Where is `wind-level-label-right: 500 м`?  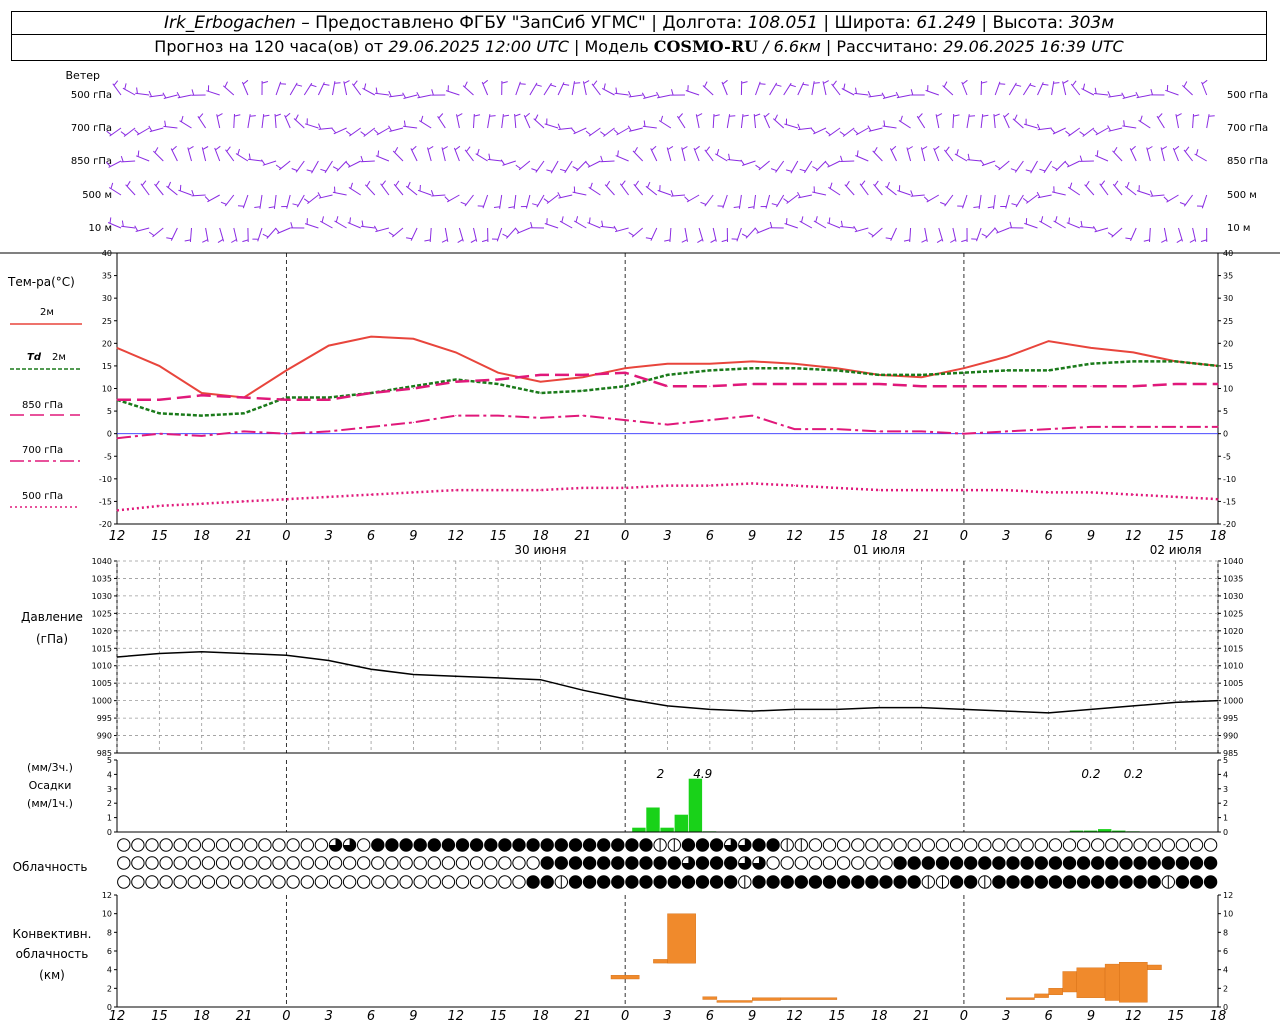
wind-level-label-right: 500 м is located at coordinates (1242, 195).